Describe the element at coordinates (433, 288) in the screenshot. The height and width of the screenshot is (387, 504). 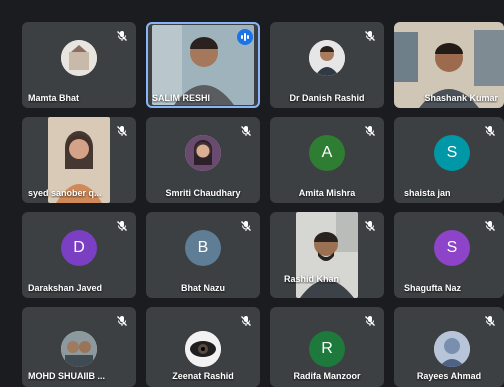
I see `participant-name: Shagufta Naz` at that location.